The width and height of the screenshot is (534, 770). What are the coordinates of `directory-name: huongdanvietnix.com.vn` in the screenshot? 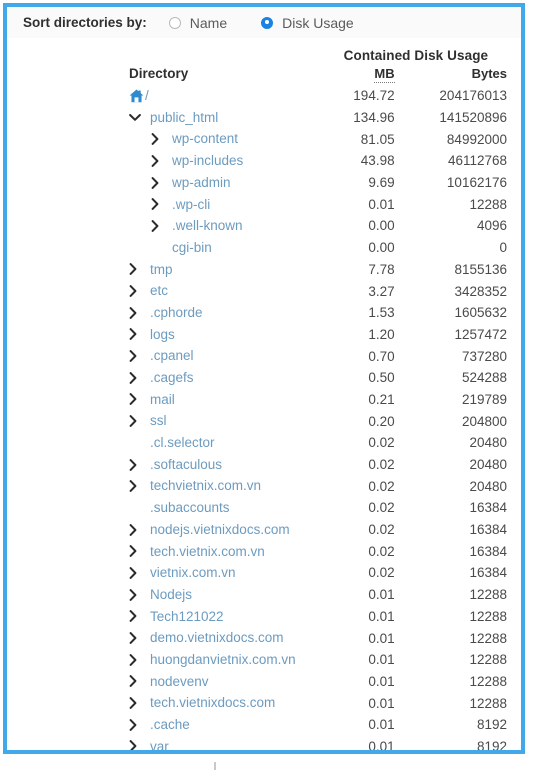 It's located at (223, 660).